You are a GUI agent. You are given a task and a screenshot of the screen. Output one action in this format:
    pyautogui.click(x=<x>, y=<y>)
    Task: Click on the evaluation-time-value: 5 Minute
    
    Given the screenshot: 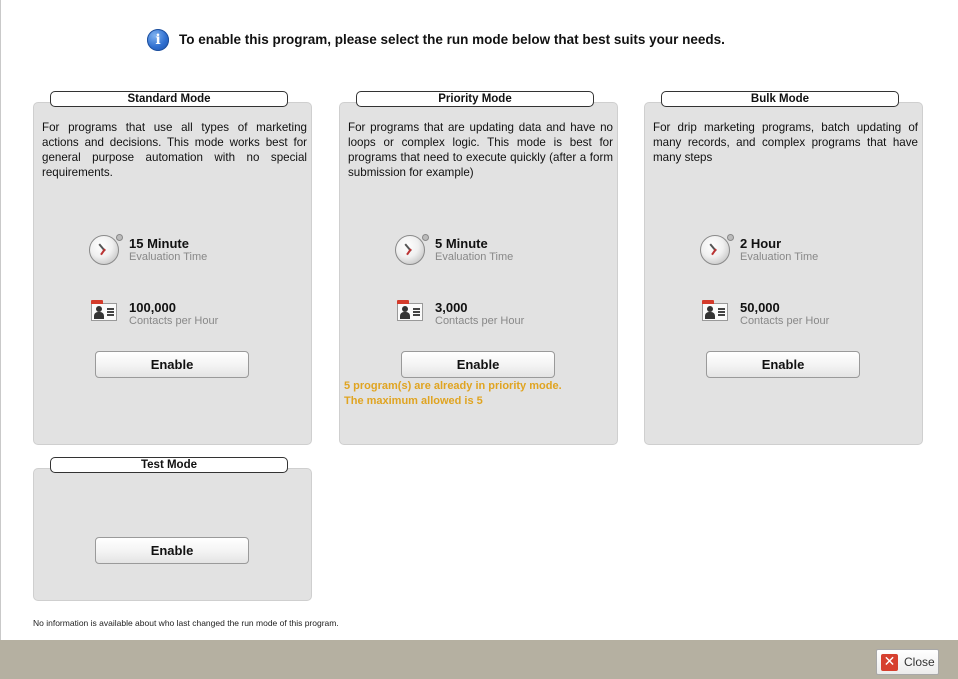 What is the action you would take?
    pyautogui.click(x=461, y=243)
    